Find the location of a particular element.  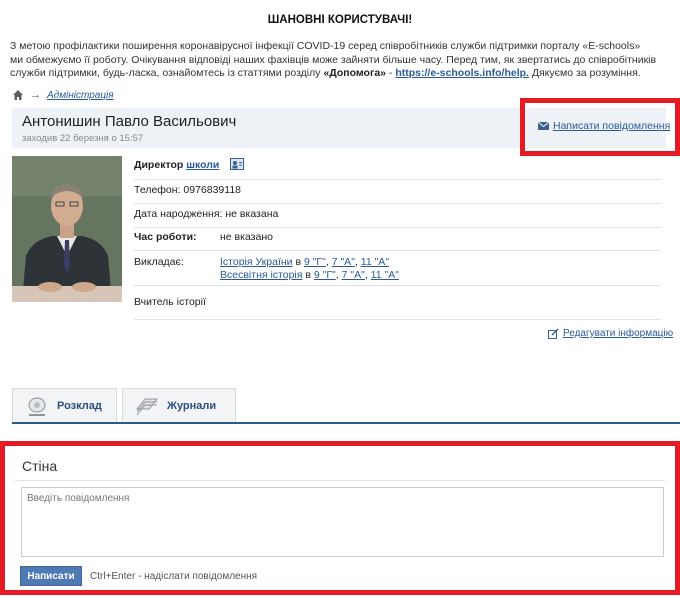

breadcrumb-arrow-icon: → is located at coordinates (35, 95).